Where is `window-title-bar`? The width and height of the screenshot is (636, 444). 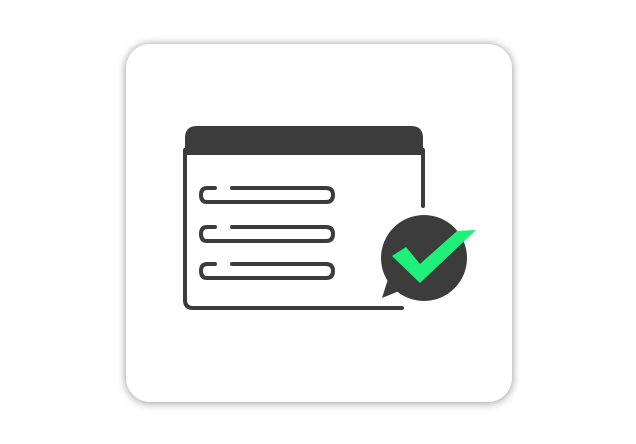
window-title-bar is located at coordinates (304, 140).